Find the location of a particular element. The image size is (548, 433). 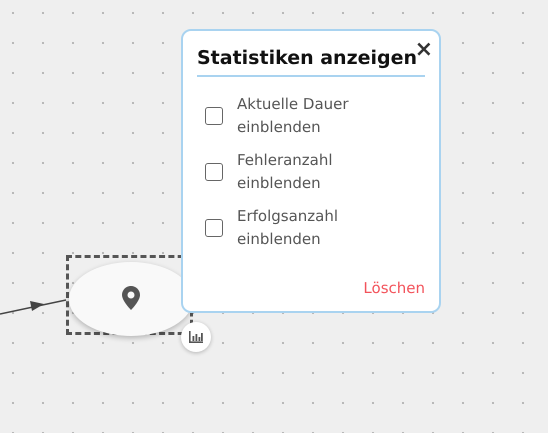

statistics-button is located at coordinates (196, 337).